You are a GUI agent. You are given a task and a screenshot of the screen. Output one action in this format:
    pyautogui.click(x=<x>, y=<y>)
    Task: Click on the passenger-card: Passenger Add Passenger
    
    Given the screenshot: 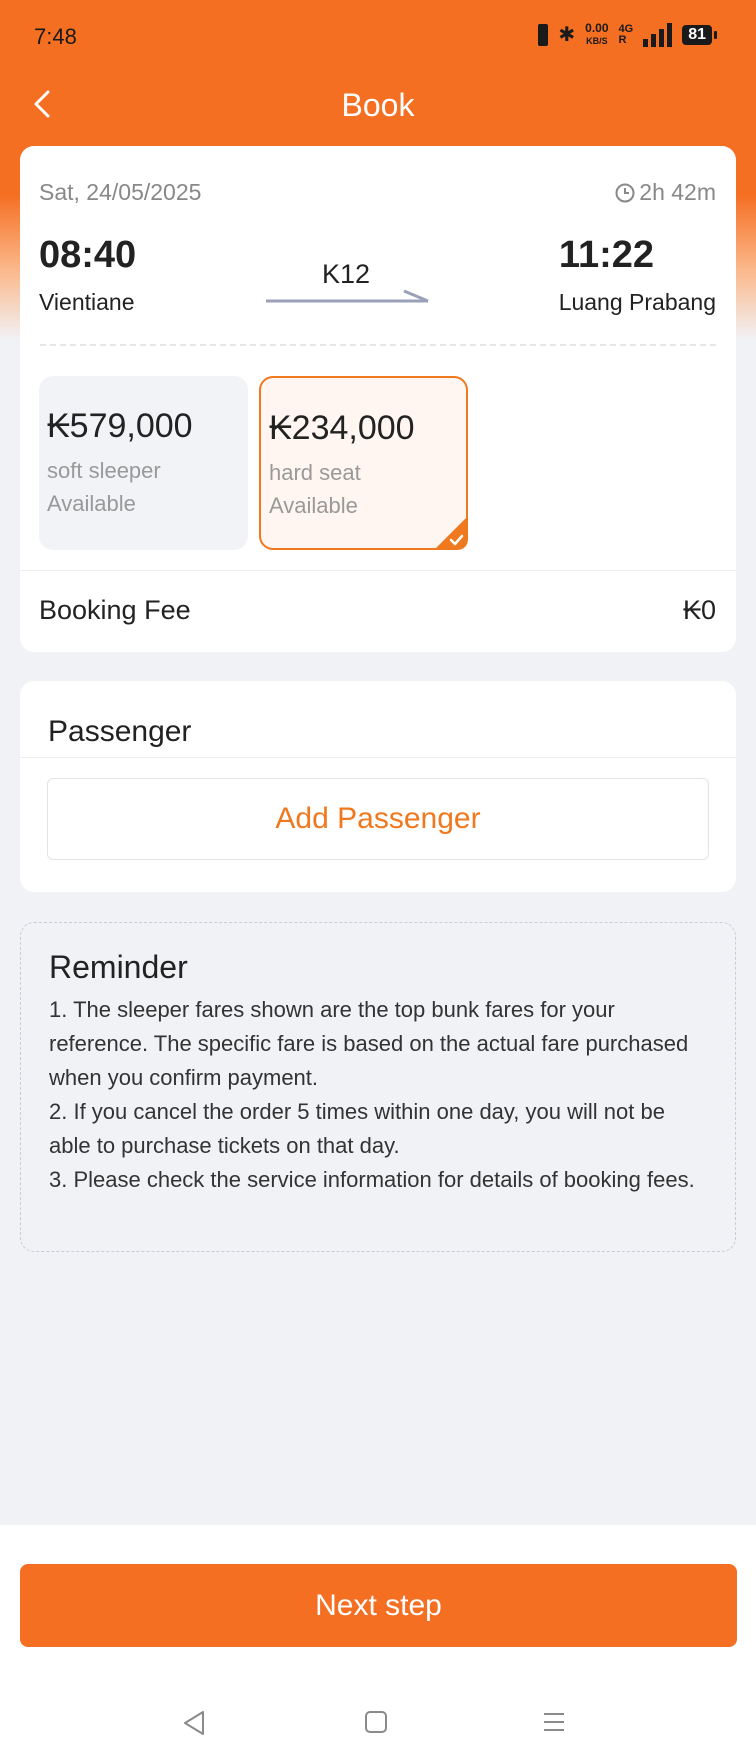 What is the action you would take?
    pyautogui.click(x=378, y=786)
    